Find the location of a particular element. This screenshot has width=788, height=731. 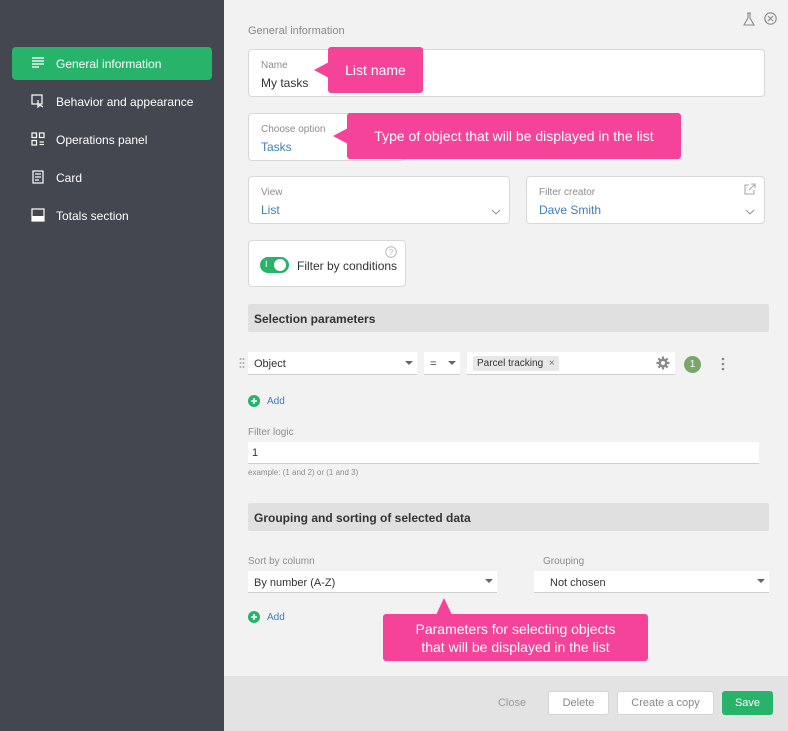

external-link-icon is located at coordinates (750, 189).